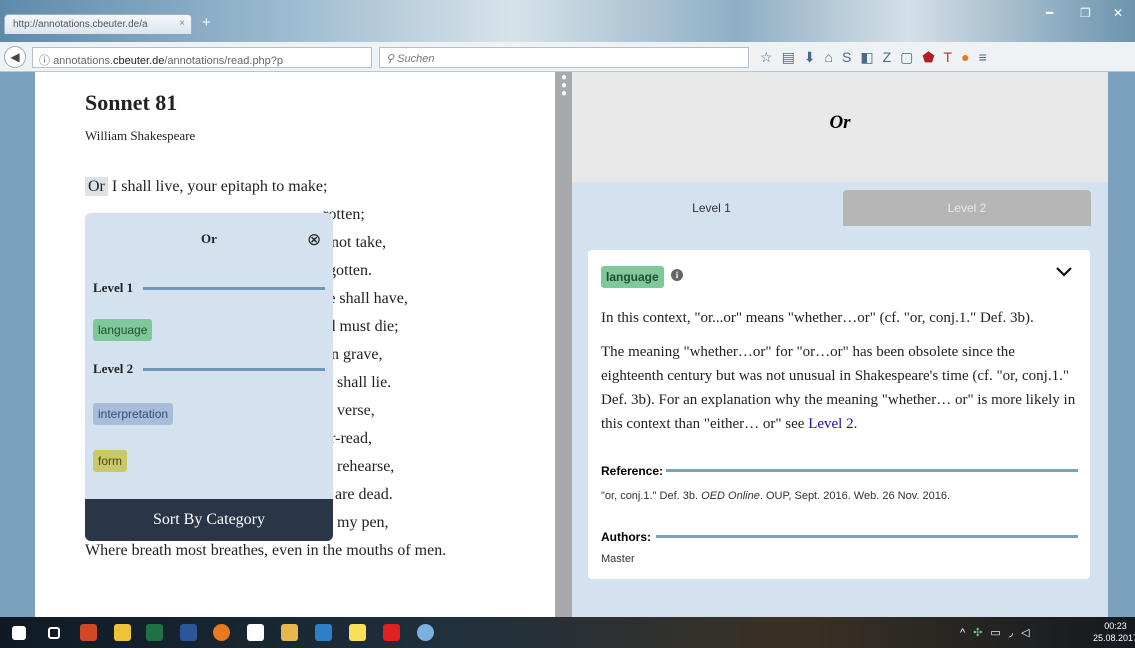 Image resolution: width=1135 pixels, height=648 pixels. I want to click on poem-fragment: rehearse,, so click(366, 466).